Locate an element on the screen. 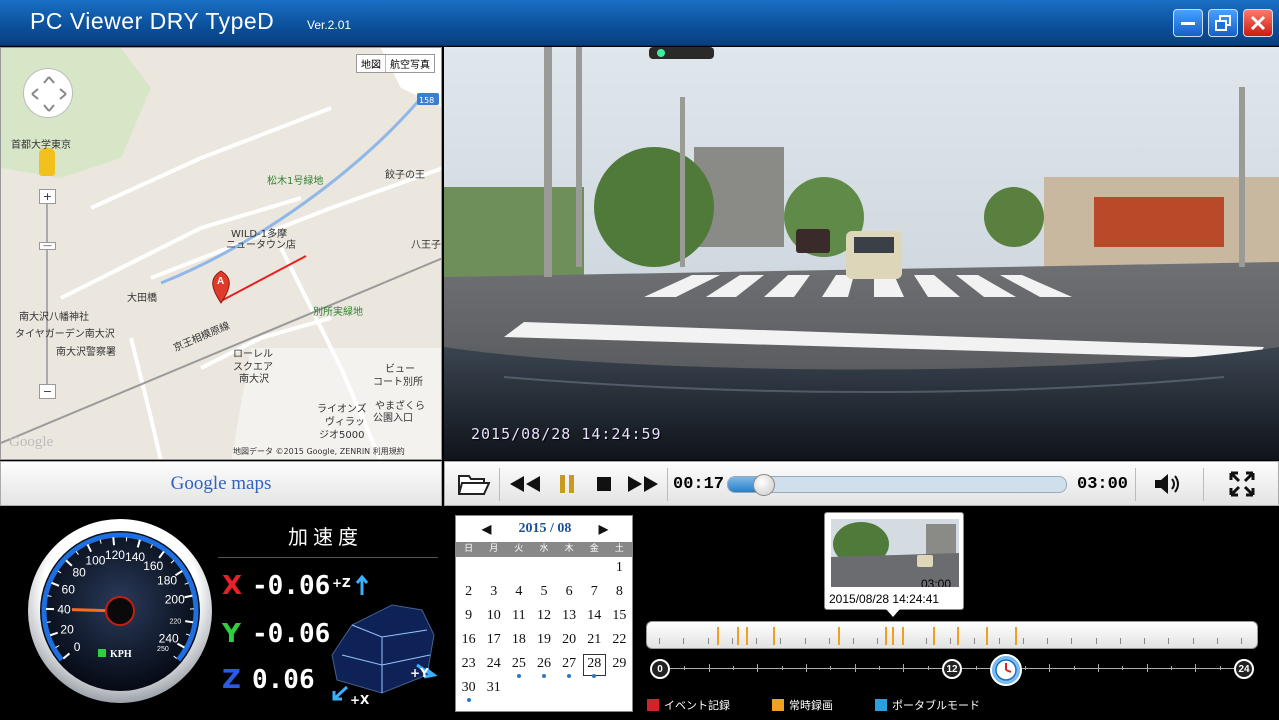  pause-button is located at coordinates (567, 484).